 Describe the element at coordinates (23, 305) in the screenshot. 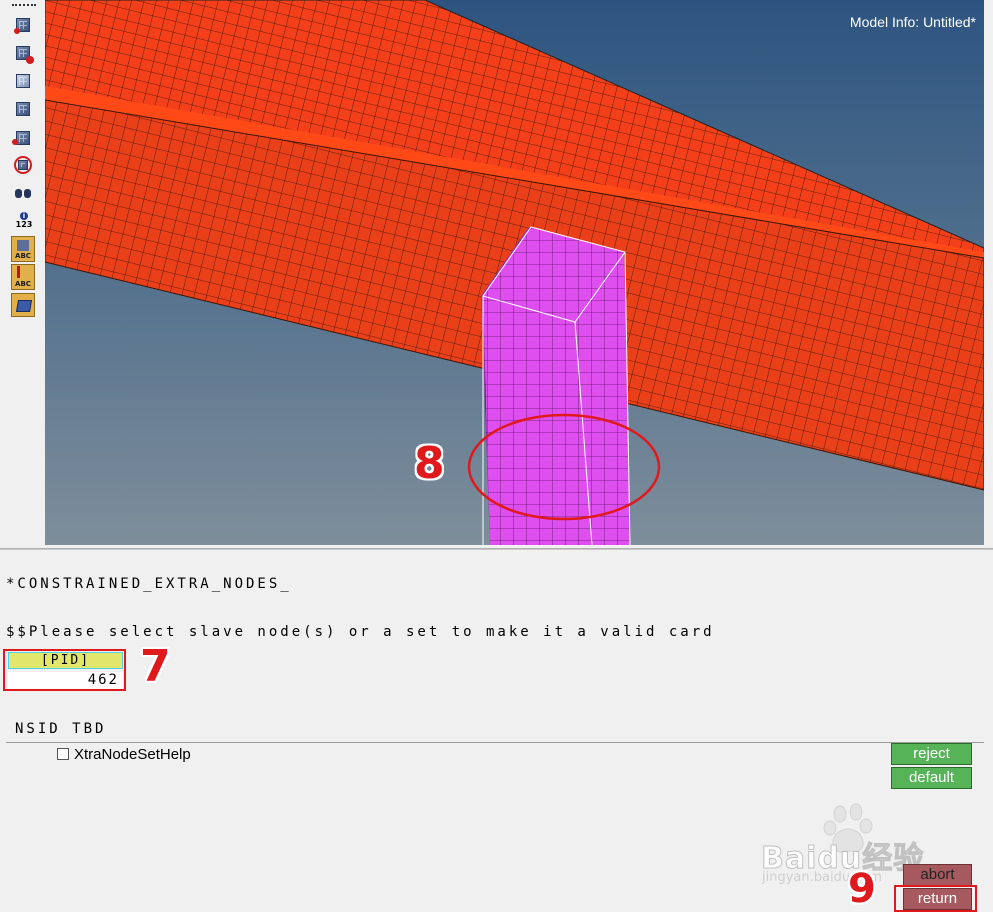

I see `quad-element-icon` at that location.